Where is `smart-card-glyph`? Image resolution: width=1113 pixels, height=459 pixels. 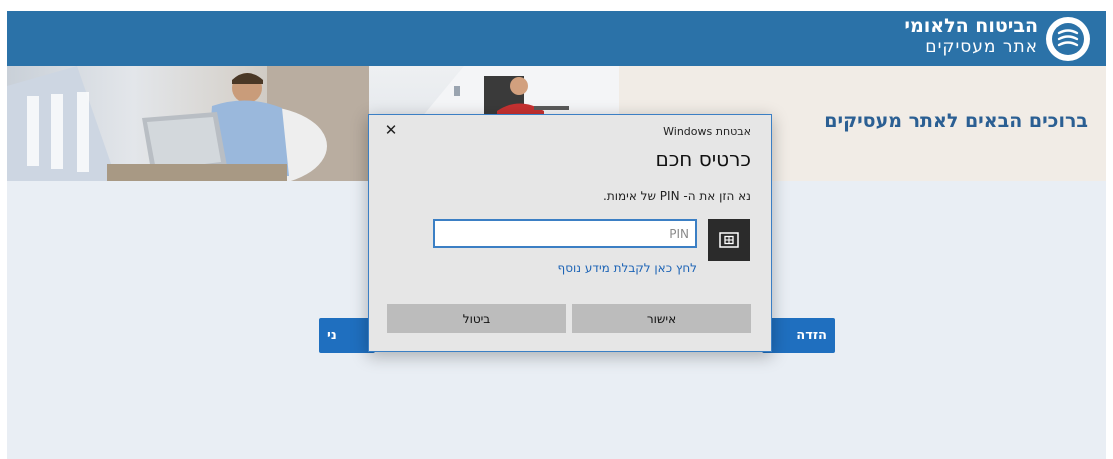 smart-card-glyph is located at coordinates (729, 240).